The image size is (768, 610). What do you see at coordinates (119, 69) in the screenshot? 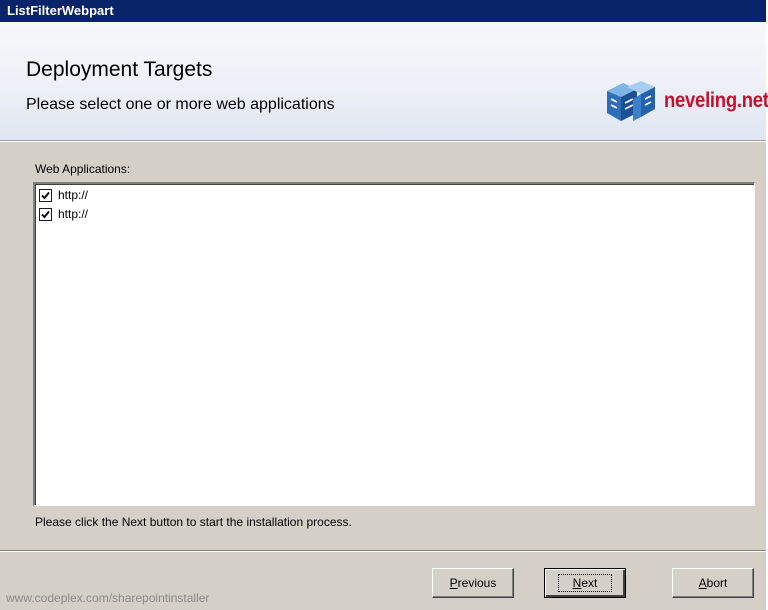
I see `page-title: Deployment Targets` at bounding box center [119, 69].